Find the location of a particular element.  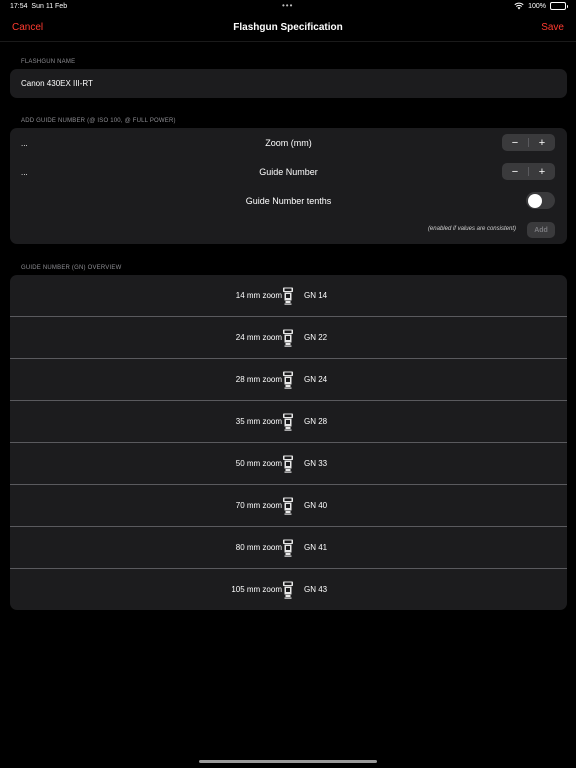

guide-number-text: GN 28 is located at coordinates (316, 421).